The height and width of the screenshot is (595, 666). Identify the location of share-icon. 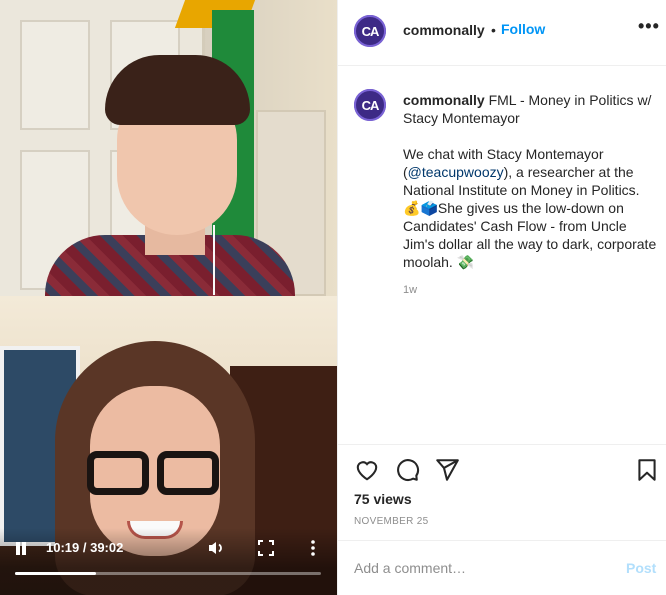
(447, 470).